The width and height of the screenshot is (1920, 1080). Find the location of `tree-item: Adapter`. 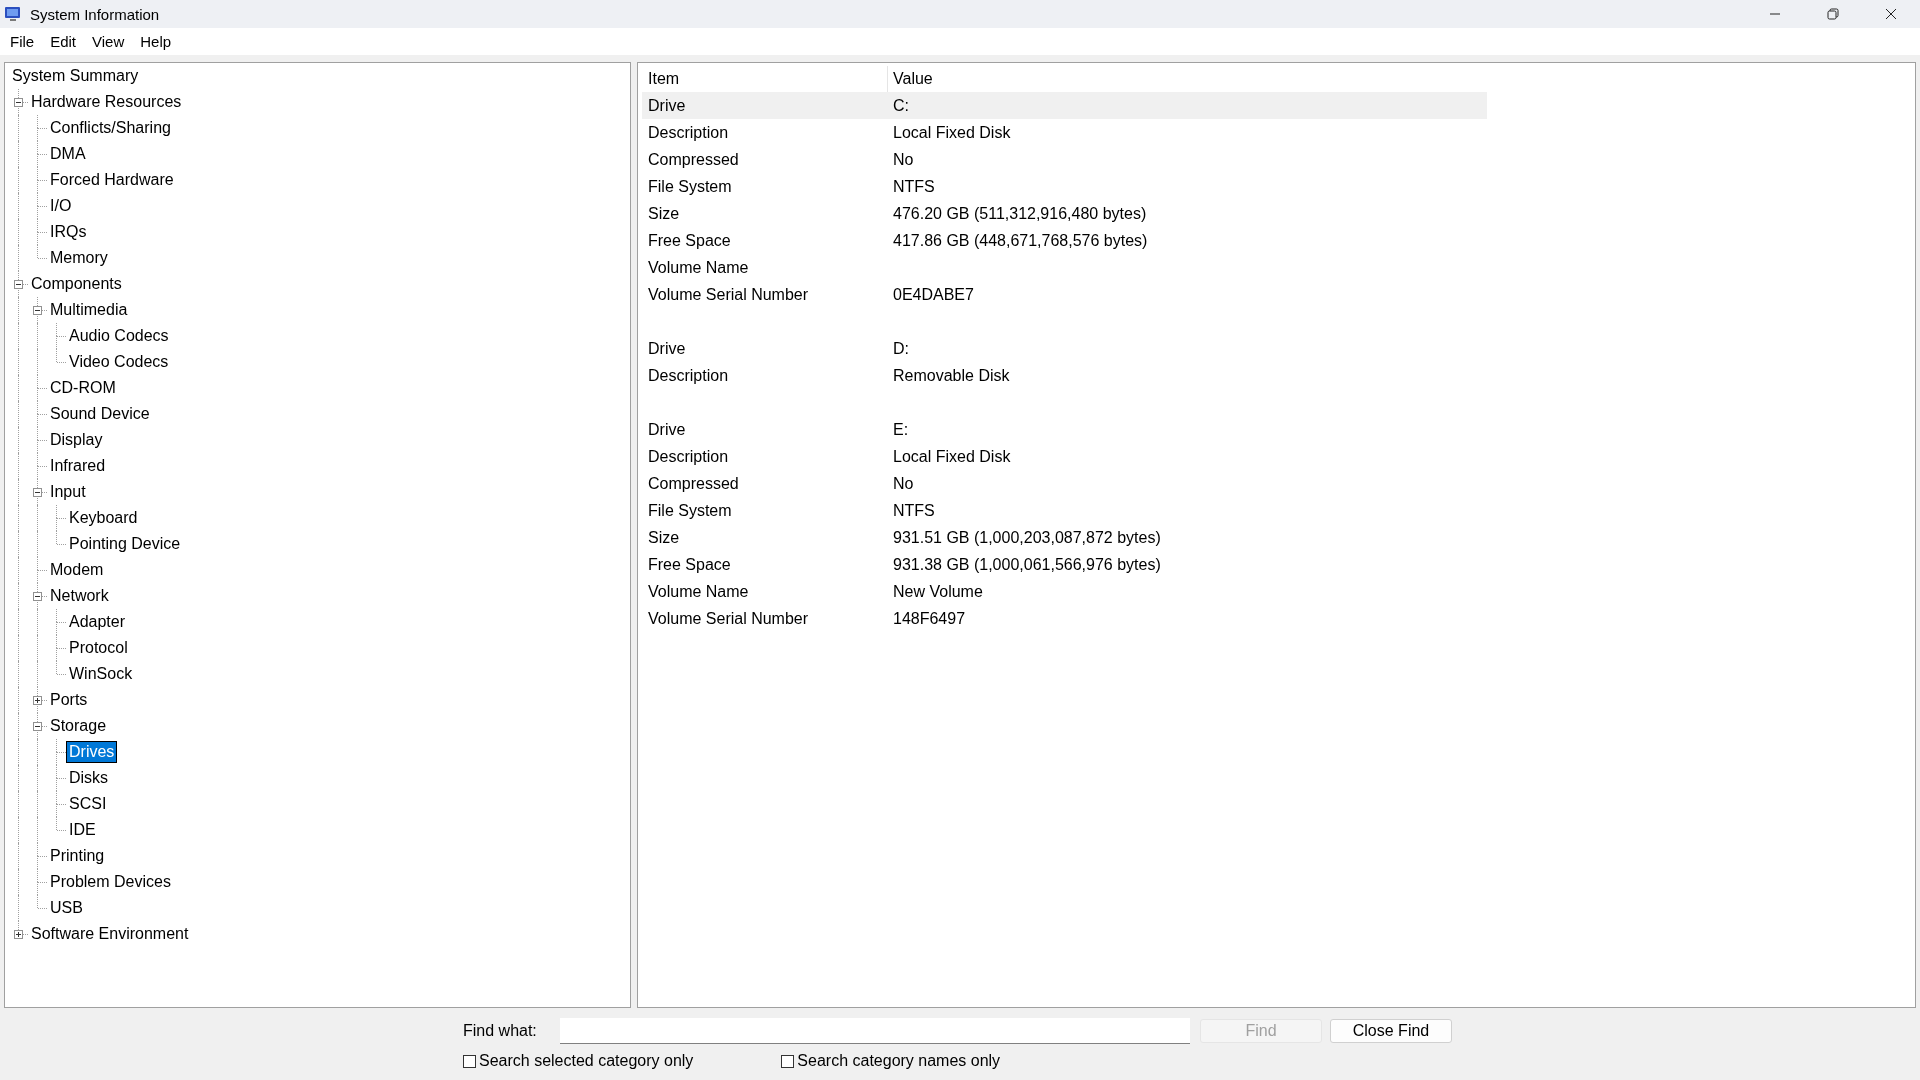

tree-item: Adapter is located at coordinates (97, 622).